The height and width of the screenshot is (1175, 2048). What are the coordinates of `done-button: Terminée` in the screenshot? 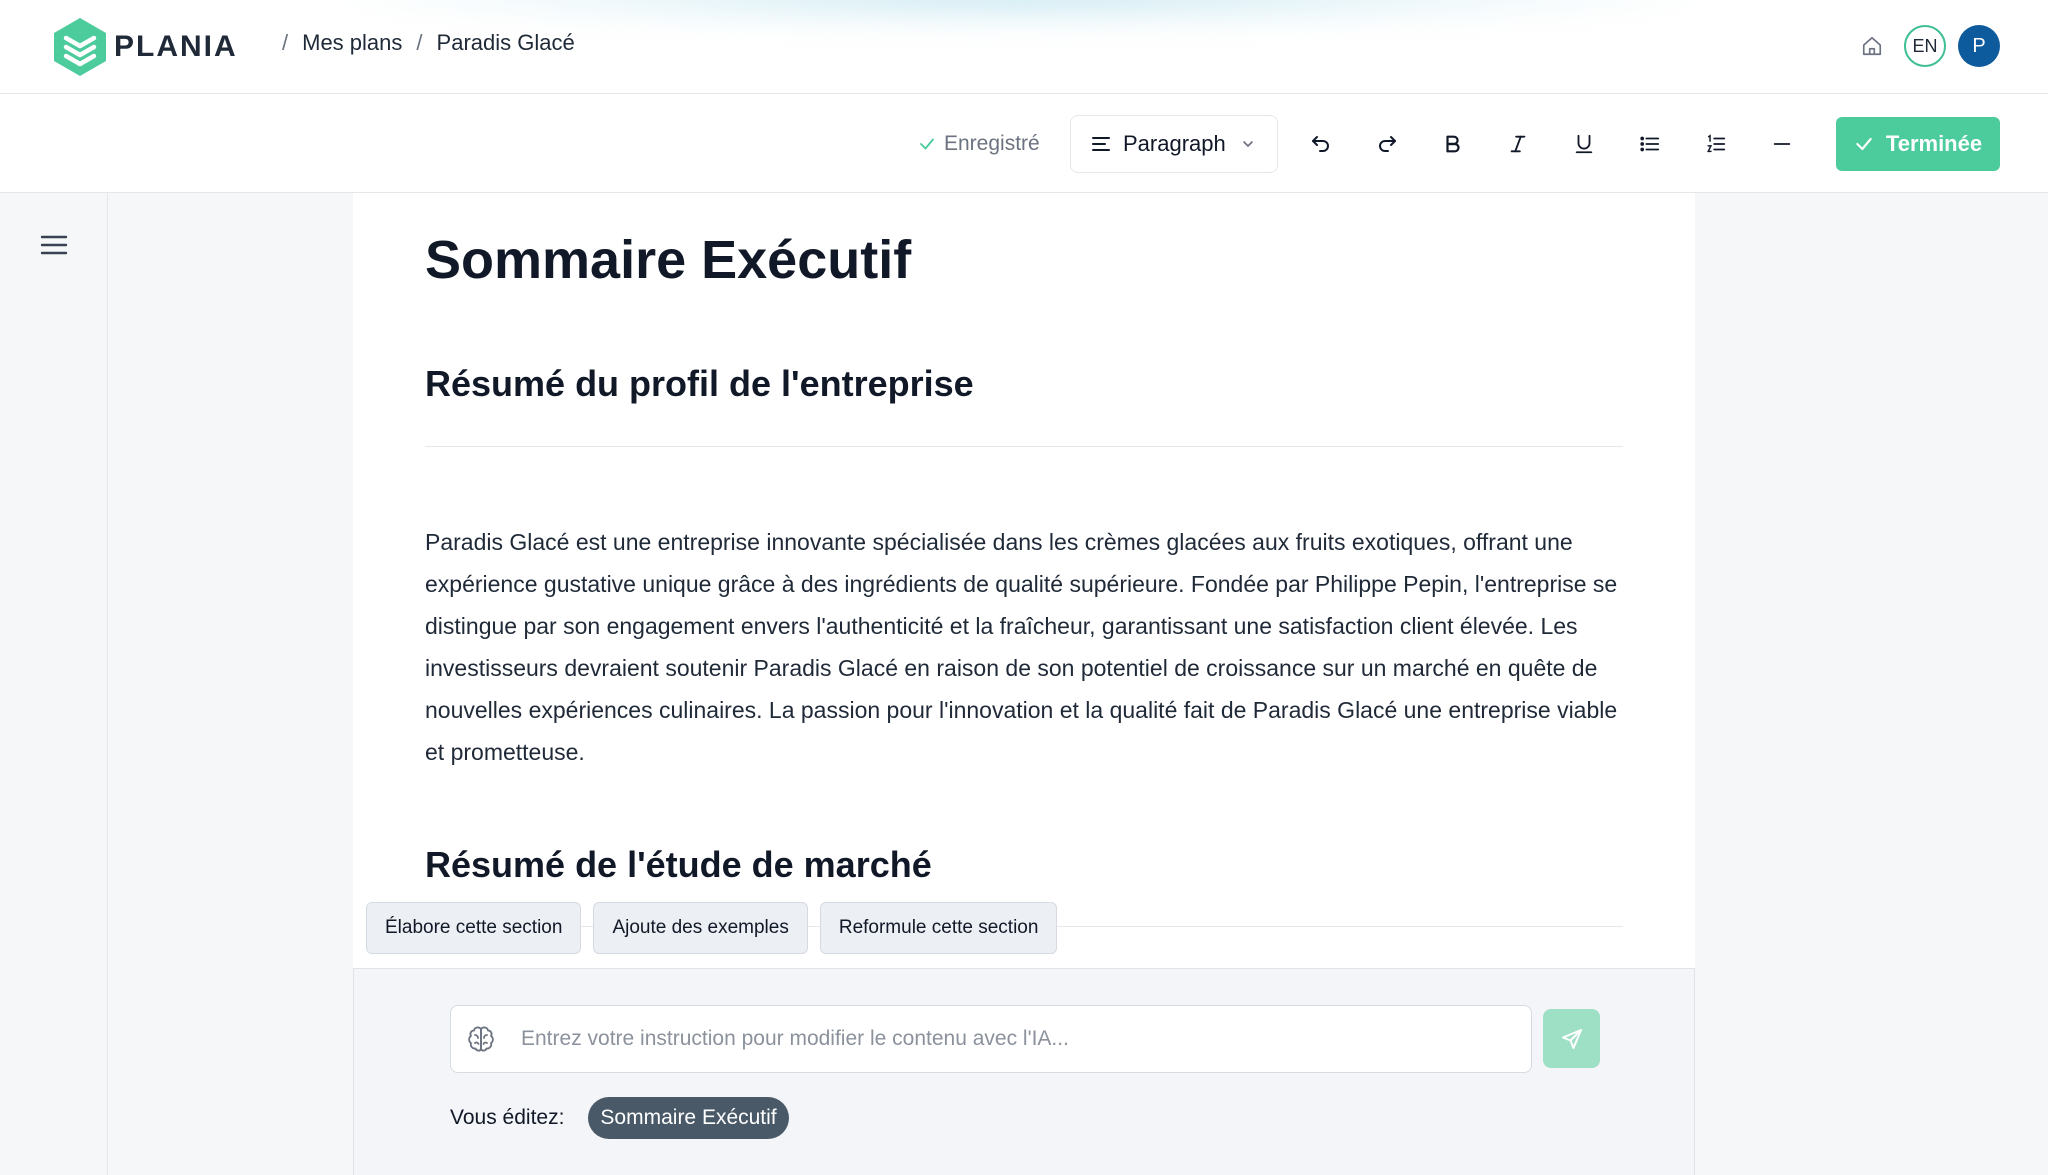 It's located at (1918, 144).